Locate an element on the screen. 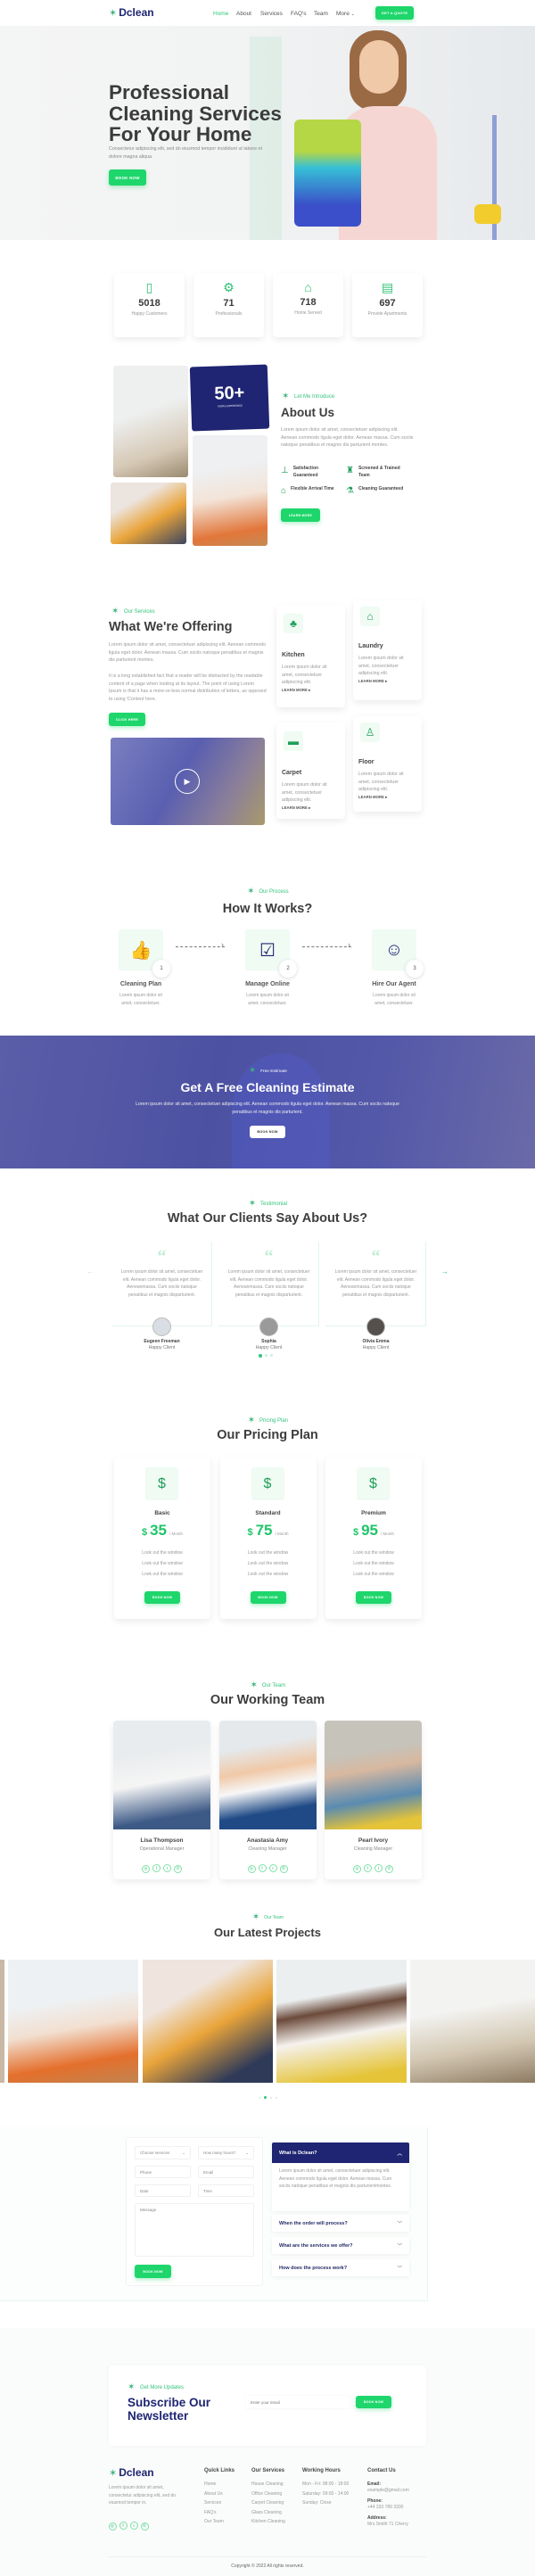  member-name: Lisa Thompson is located at coordinates (162, 1840).